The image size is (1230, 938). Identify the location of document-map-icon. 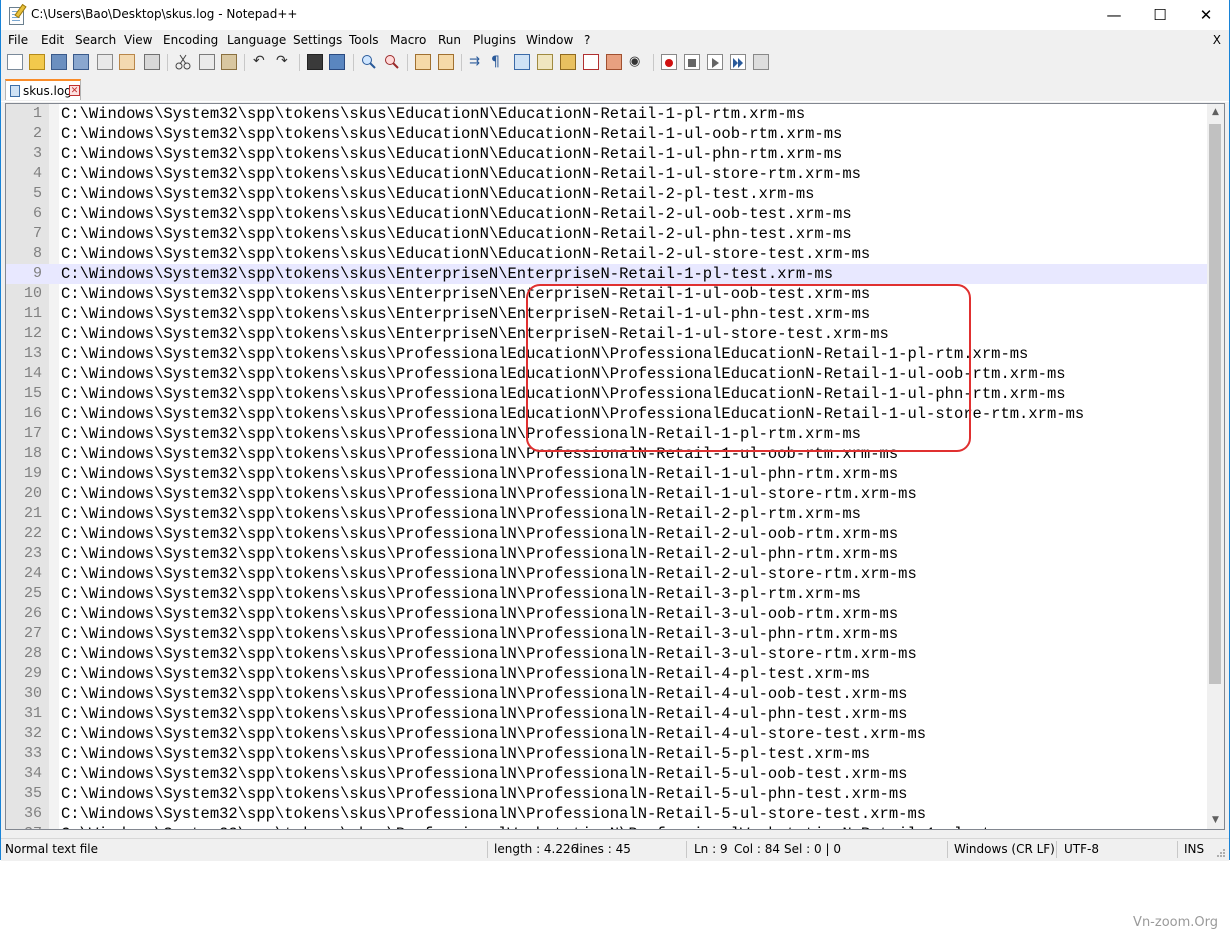
(568, 62).